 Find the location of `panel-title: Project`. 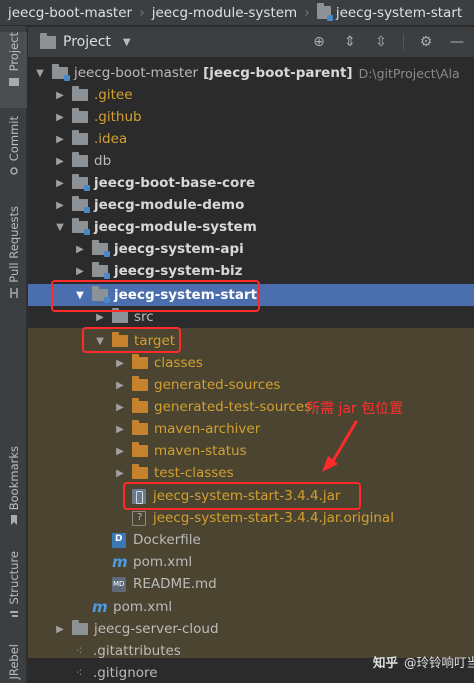

panel-title: Project is located at coordinates (87, 42).